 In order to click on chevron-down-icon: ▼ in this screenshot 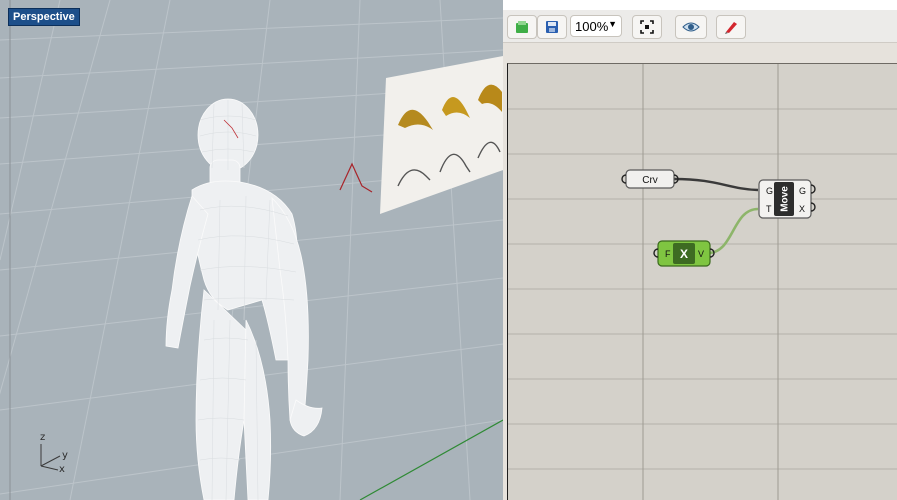, I will do `click(612, 24)`.